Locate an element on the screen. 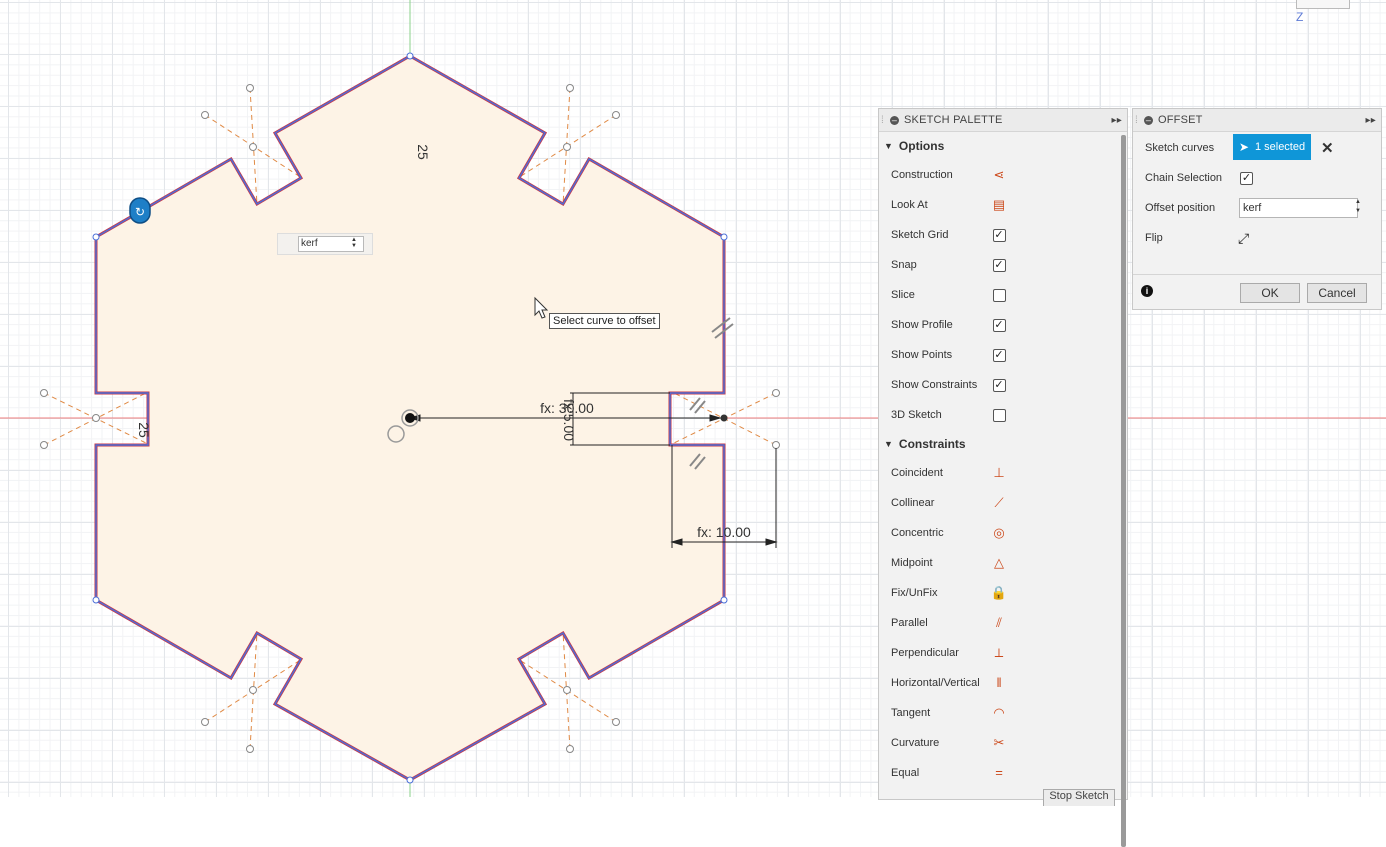 The width and height of the screenshot is (1386, 847). midpoint-icon: △ is located at coordinates (999, 563).